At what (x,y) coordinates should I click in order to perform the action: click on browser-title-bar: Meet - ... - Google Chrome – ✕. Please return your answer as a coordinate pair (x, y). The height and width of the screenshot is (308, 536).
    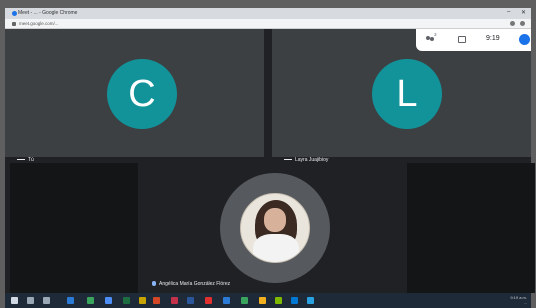
    Looking at the image, I should click on (268, 13).